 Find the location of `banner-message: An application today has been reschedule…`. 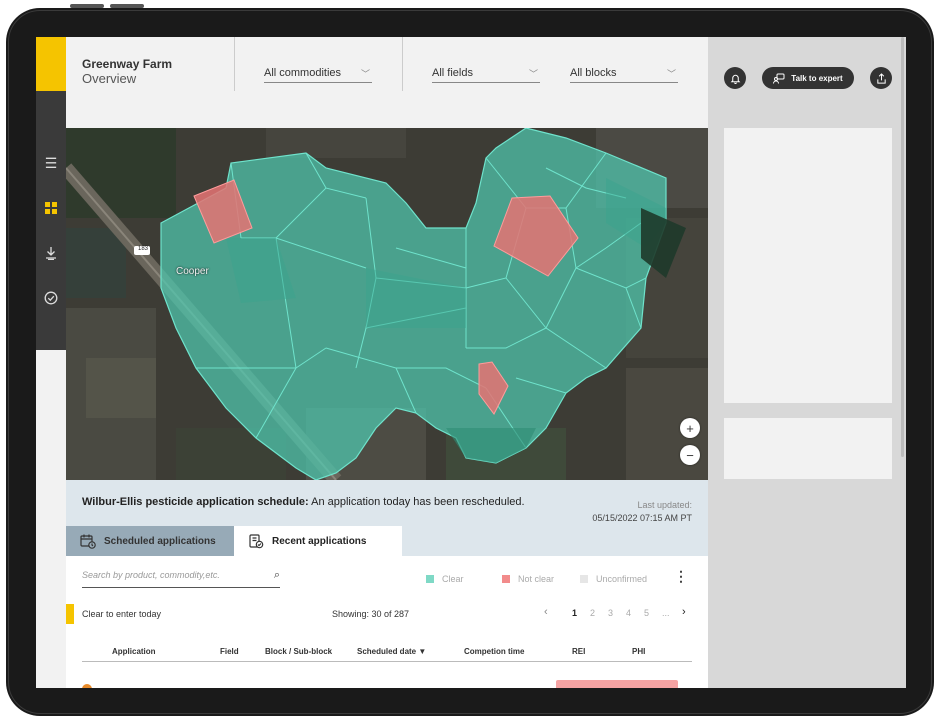

banner-message: An application today has been reschedule… is located at coordinates (418, 502).